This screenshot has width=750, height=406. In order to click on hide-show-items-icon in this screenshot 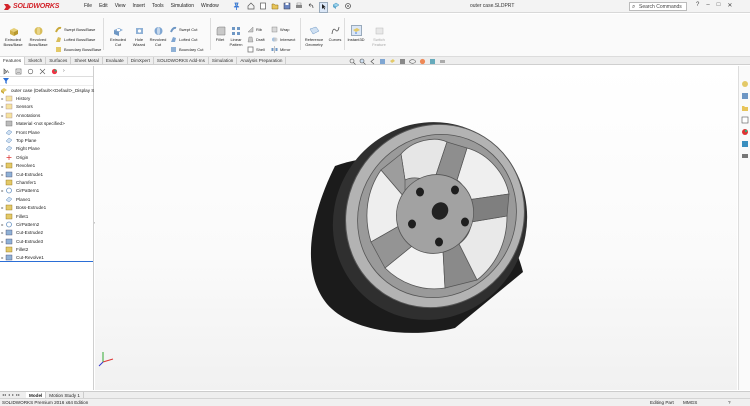, I will do `click(412, 61)`.